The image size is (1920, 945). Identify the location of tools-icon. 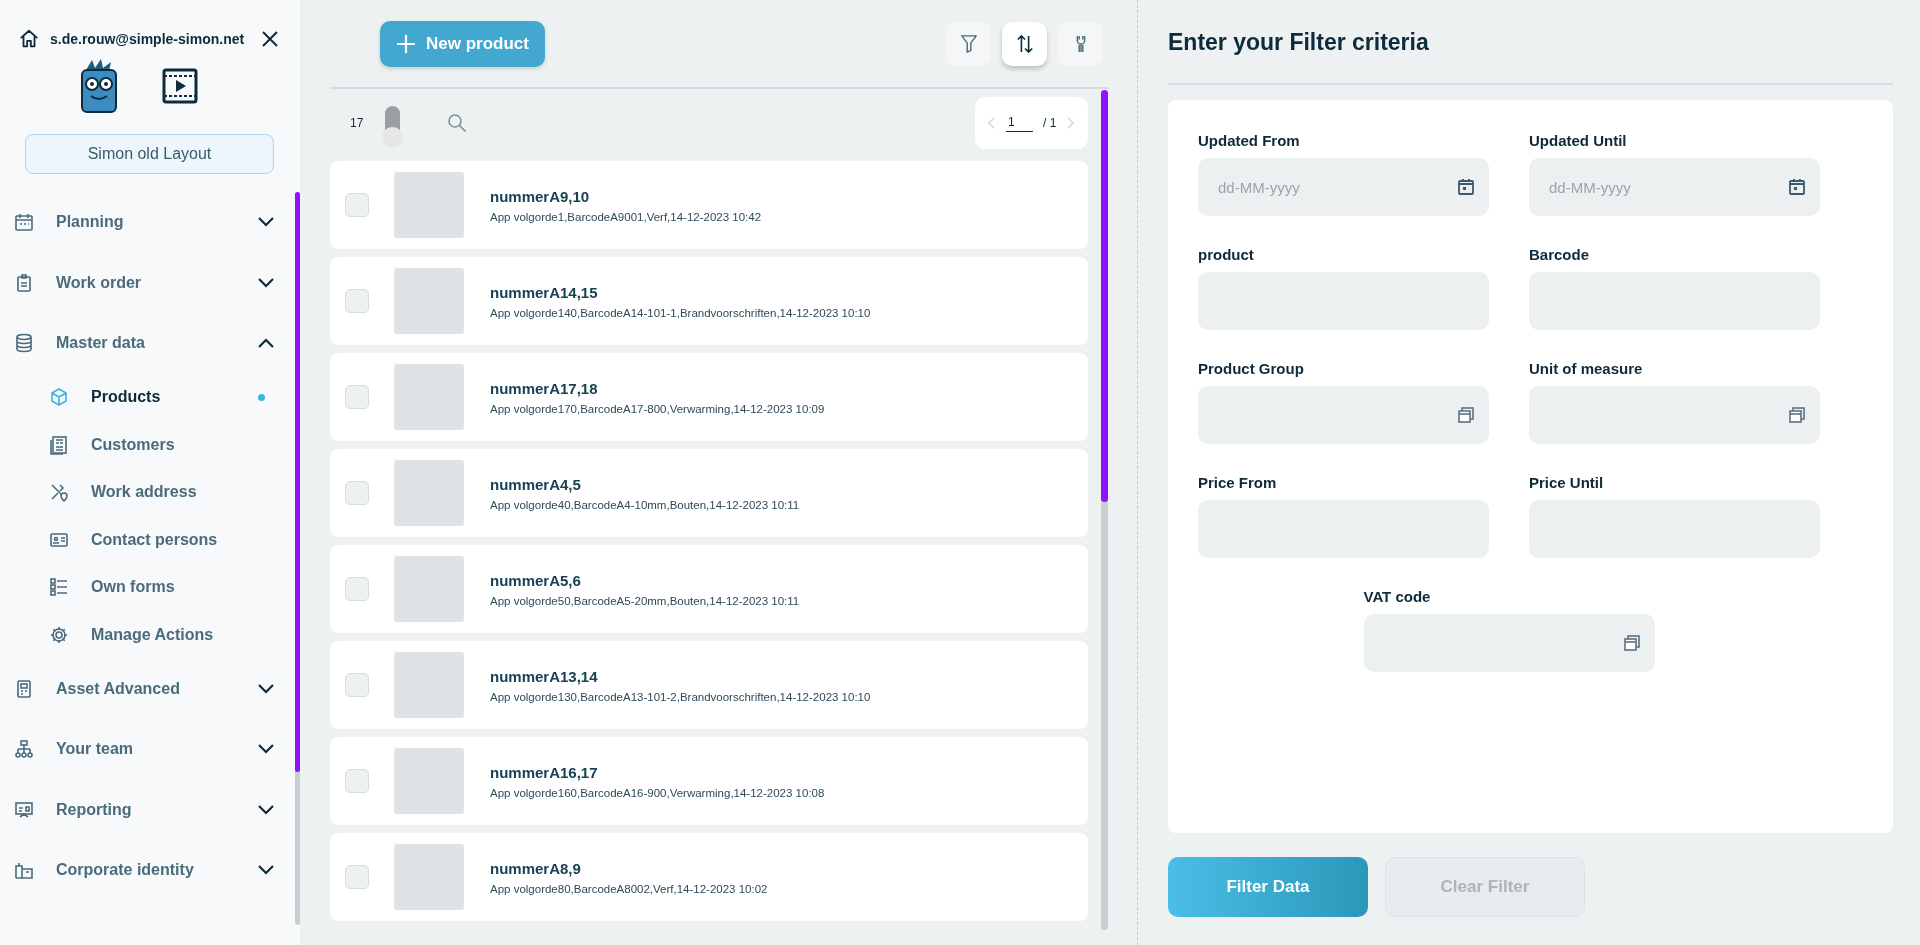
(59, 492).